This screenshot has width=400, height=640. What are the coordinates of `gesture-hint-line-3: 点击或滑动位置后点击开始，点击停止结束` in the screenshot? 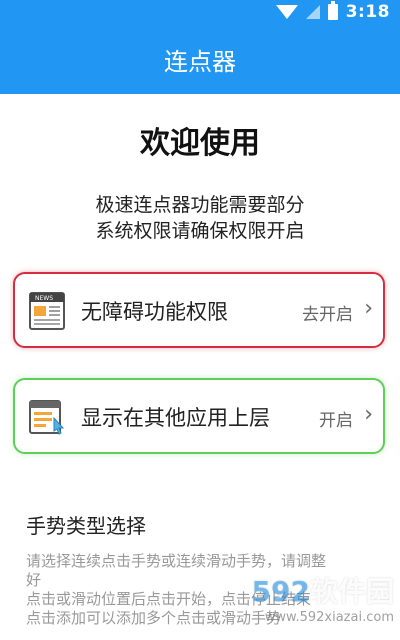 It's located at (169, 599).